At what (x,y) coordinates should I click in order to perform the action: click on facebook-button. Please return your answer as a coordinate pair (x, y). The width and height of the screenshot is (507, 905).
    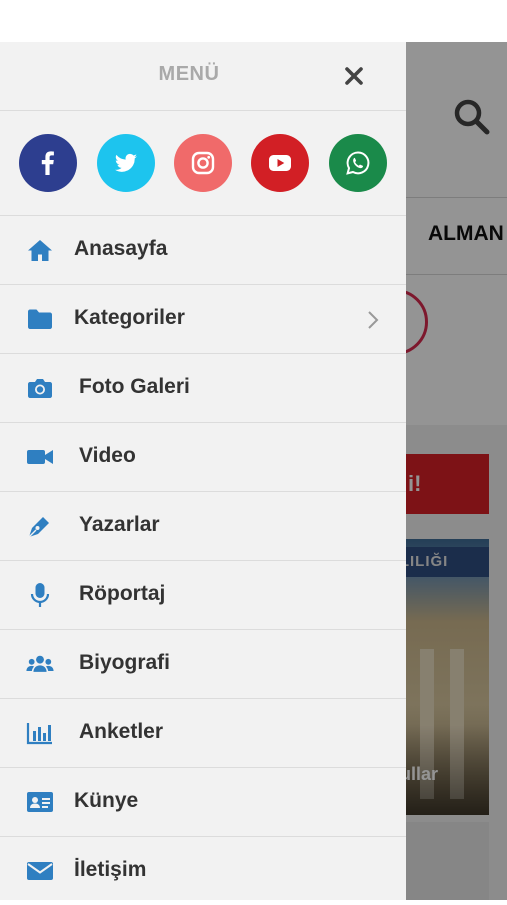
    Looking at the image, I should click on (48, 163).